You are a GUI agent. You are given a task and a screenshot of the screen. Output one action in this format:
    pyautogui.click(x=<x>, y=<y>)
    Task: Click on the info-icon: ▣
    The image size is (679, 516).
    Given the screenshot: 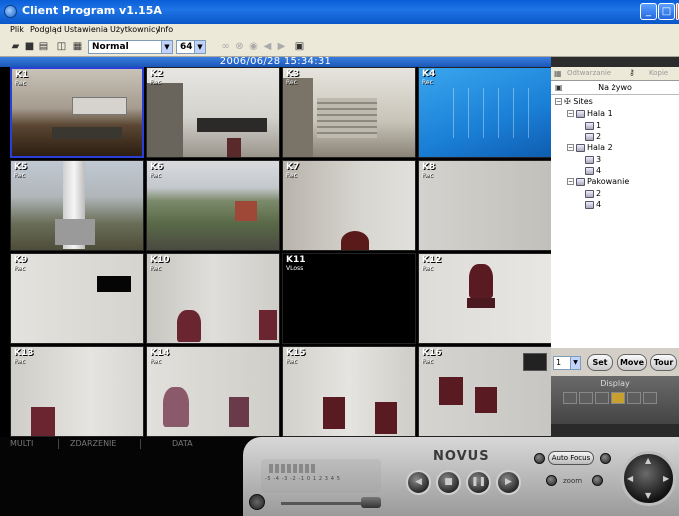 What is the action you would take?
    pyautogui.click(x=299, y=47)
    